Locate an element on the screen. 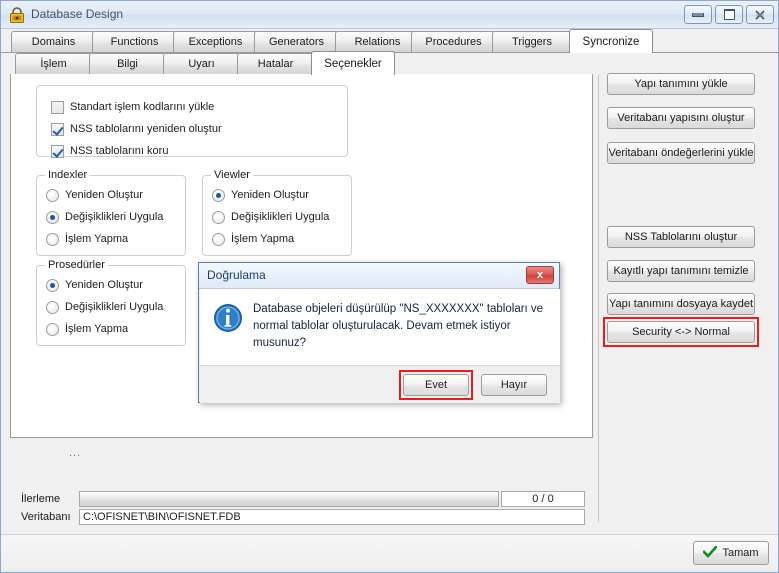 This screenshot has height=573, width=779. tab-label: Uyarı is located at coordinates (201, 64).